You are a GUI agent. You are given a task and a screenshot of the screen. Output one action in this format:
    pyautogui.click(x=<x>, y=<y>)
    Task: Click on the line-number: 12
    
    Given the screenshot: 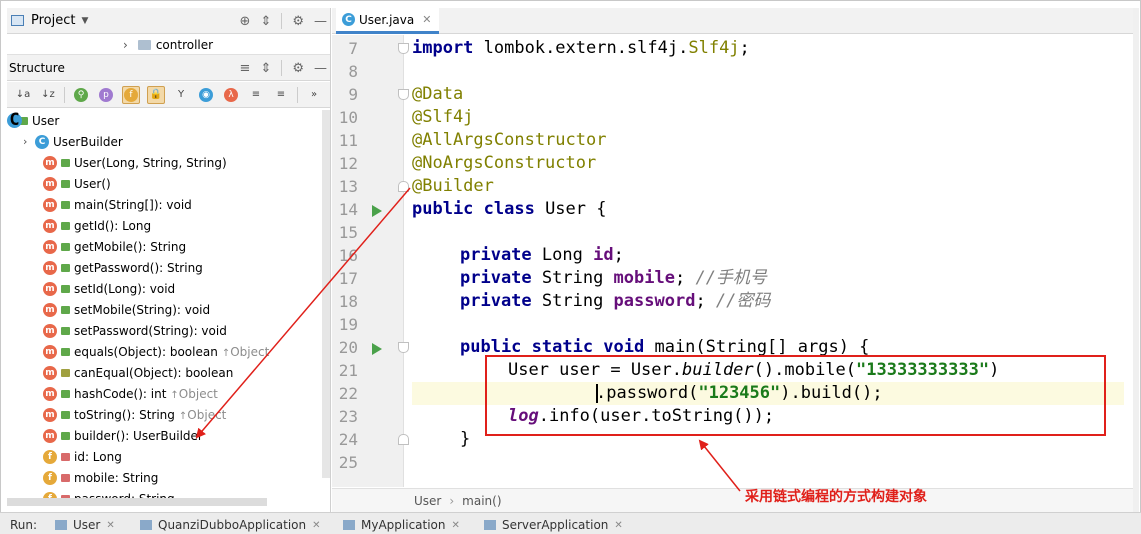 What is the action you would take?
    pyautogui.click(x=348, y=163)
    